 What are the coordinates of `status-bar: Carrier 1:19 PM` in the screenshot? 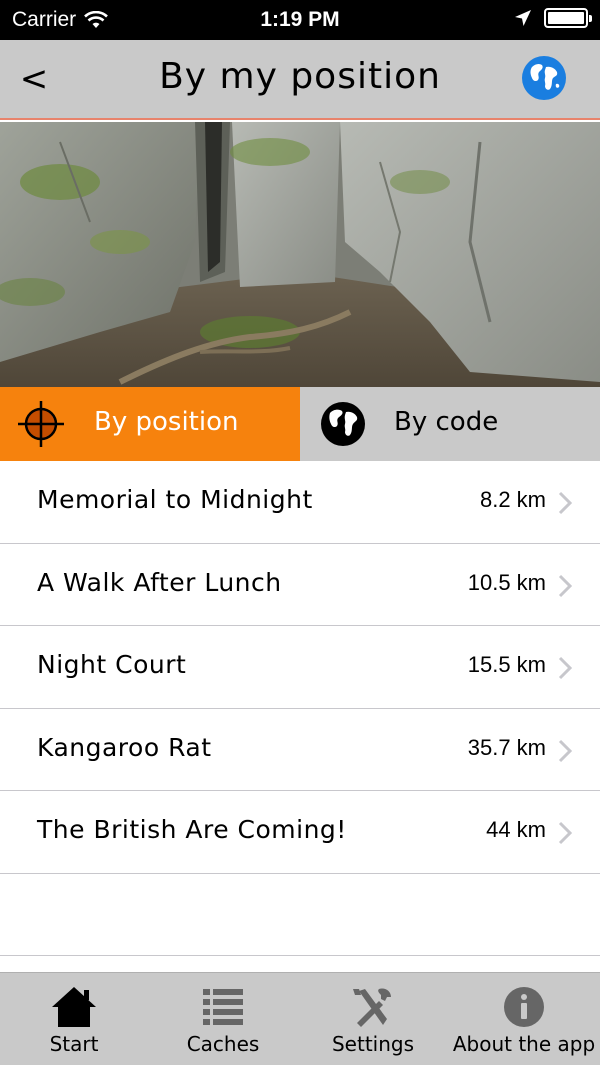 It's located at (300, 20).